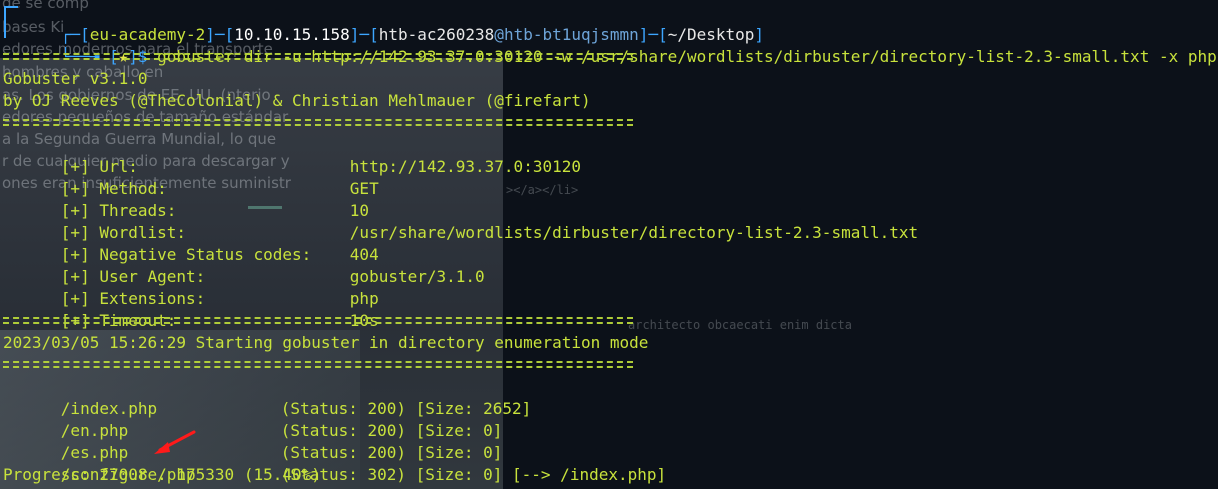 This screenshot has height=489, width=1218. Describe the element at coordinates (191, 309) in the screenshot. I see `config-row: [+] Timeout: 10s` at that location.